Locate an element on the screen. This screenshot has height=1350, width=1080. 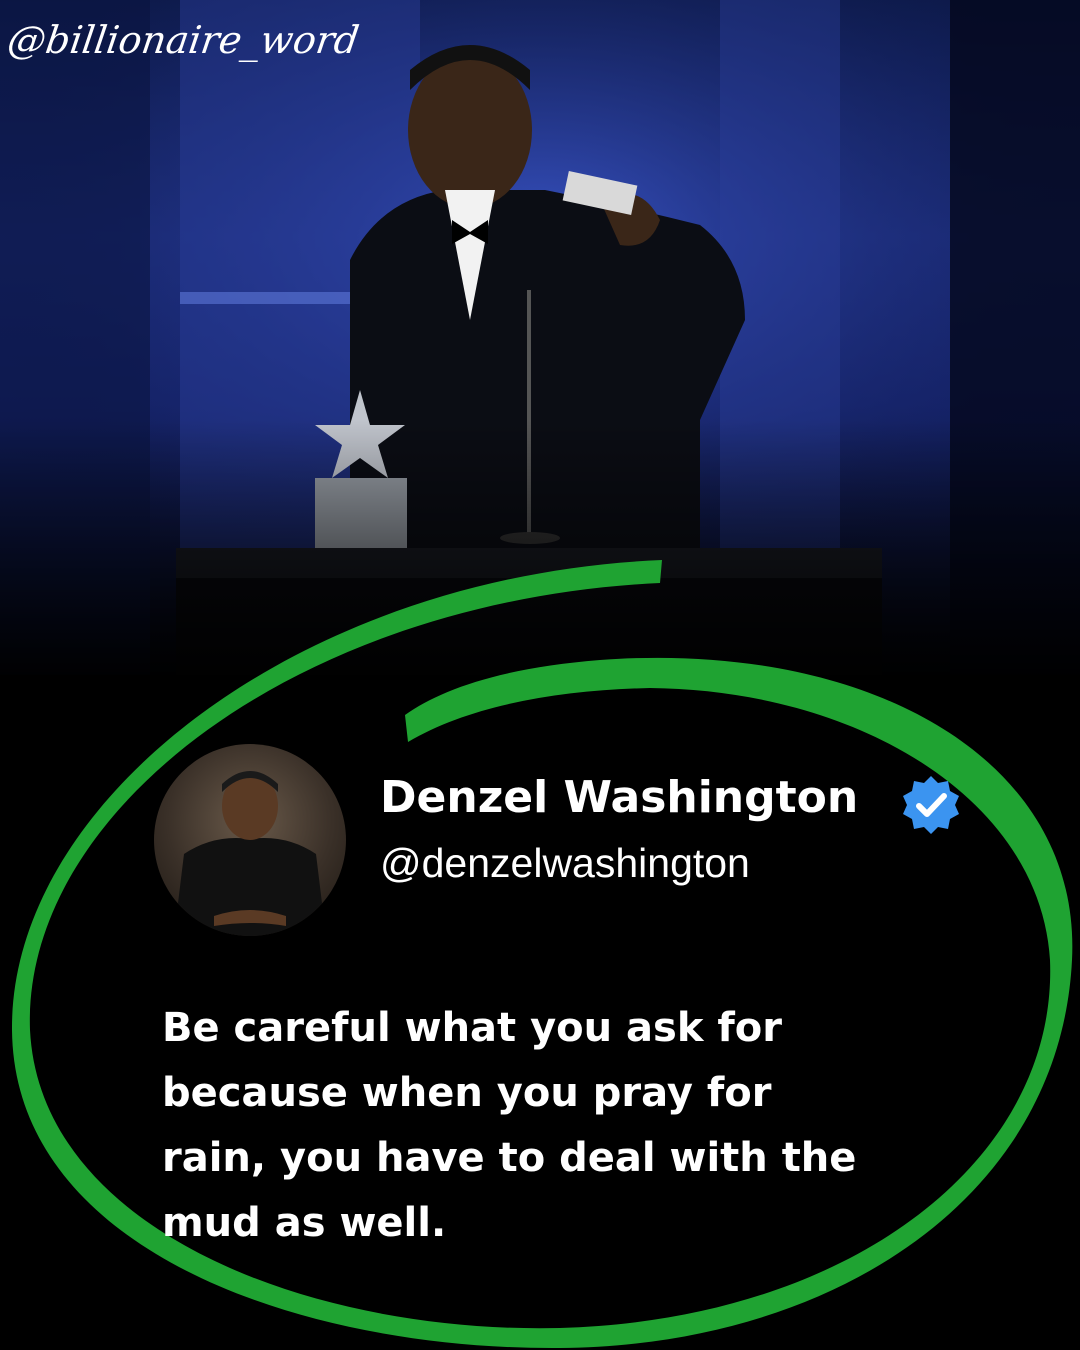
profile-name: Denzel Washington is located at coordinates (619, 797).